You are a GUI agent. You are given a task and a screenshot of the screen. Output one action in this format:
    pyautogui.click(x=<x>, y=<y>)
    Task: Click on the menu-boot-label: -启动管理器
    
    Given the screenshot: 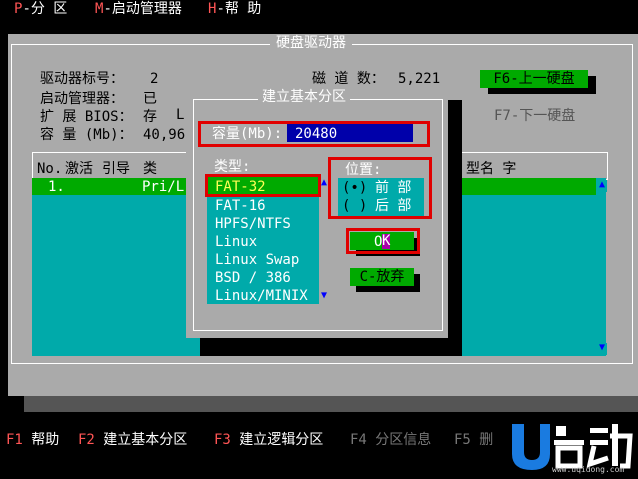 What is the action you would take?
    pyautogui.click(x=142, y=9)
    